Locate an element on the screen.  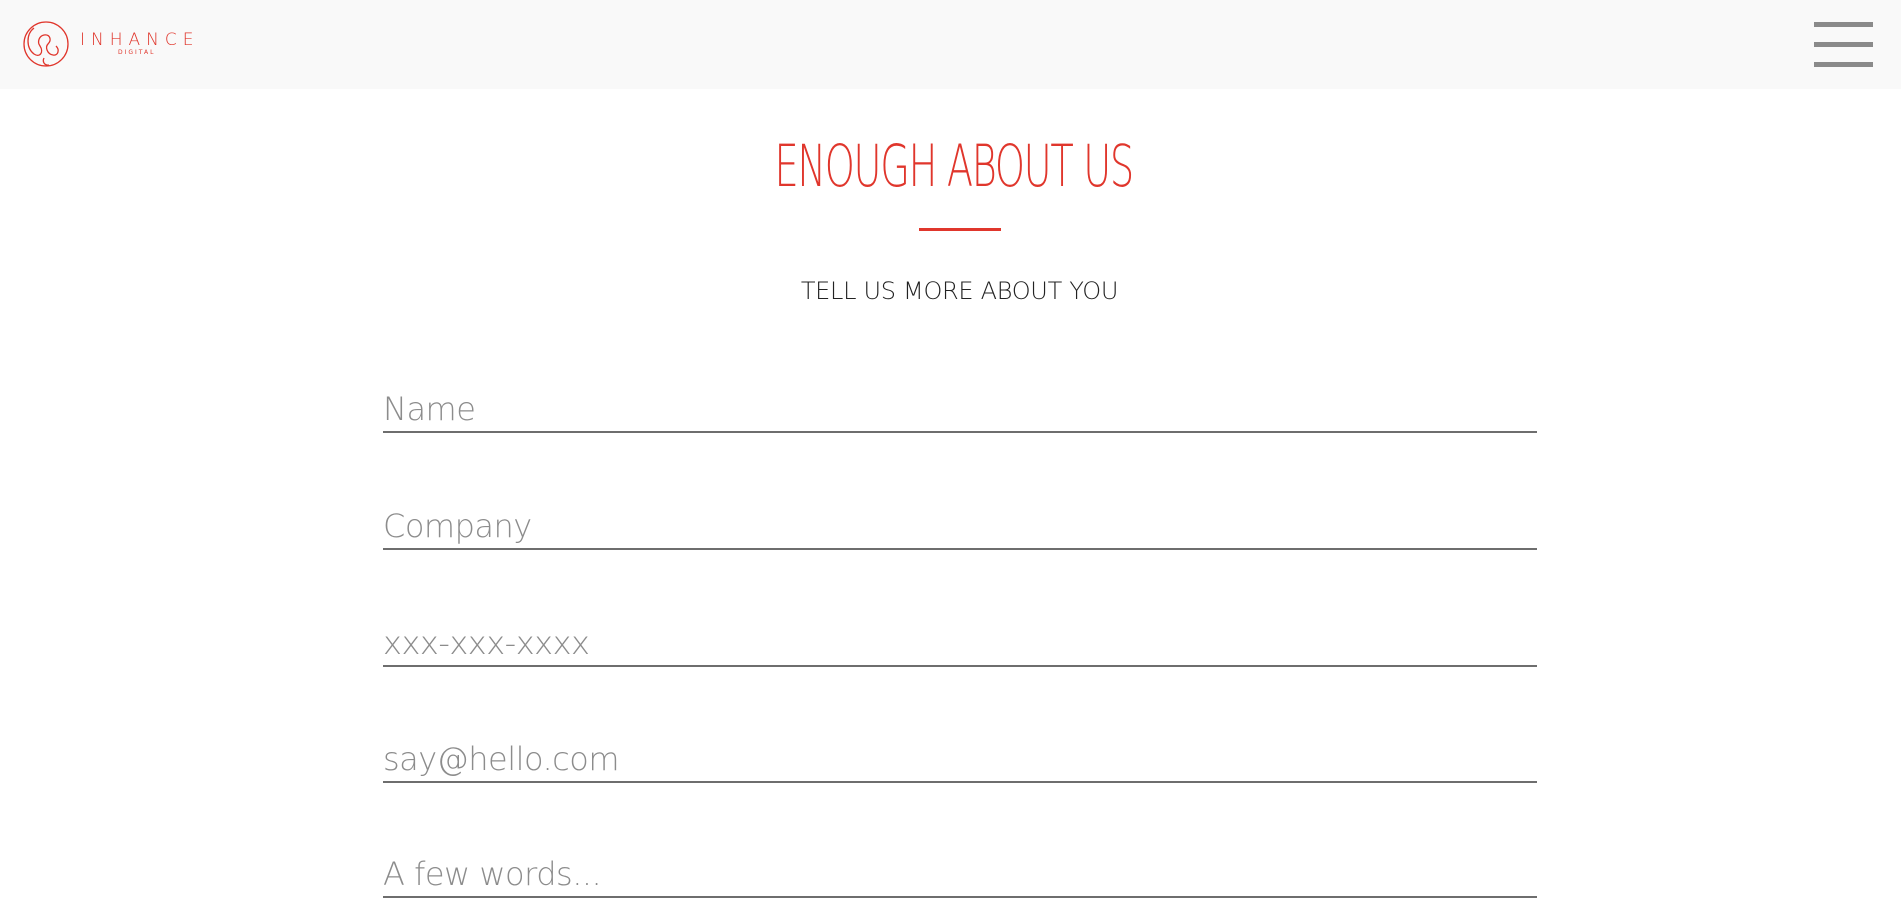
title-divider is located at coordinates (960, 229).